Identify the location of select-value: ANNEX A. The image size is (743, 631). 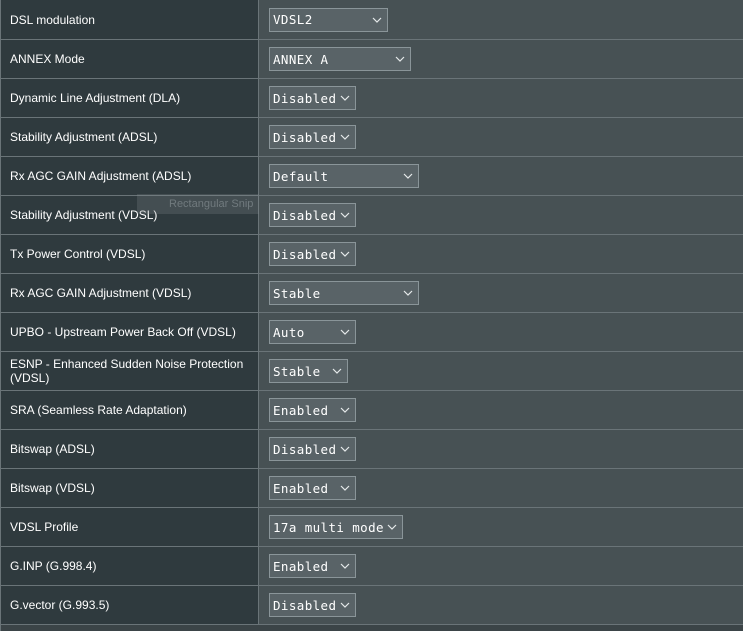
(301, 59).